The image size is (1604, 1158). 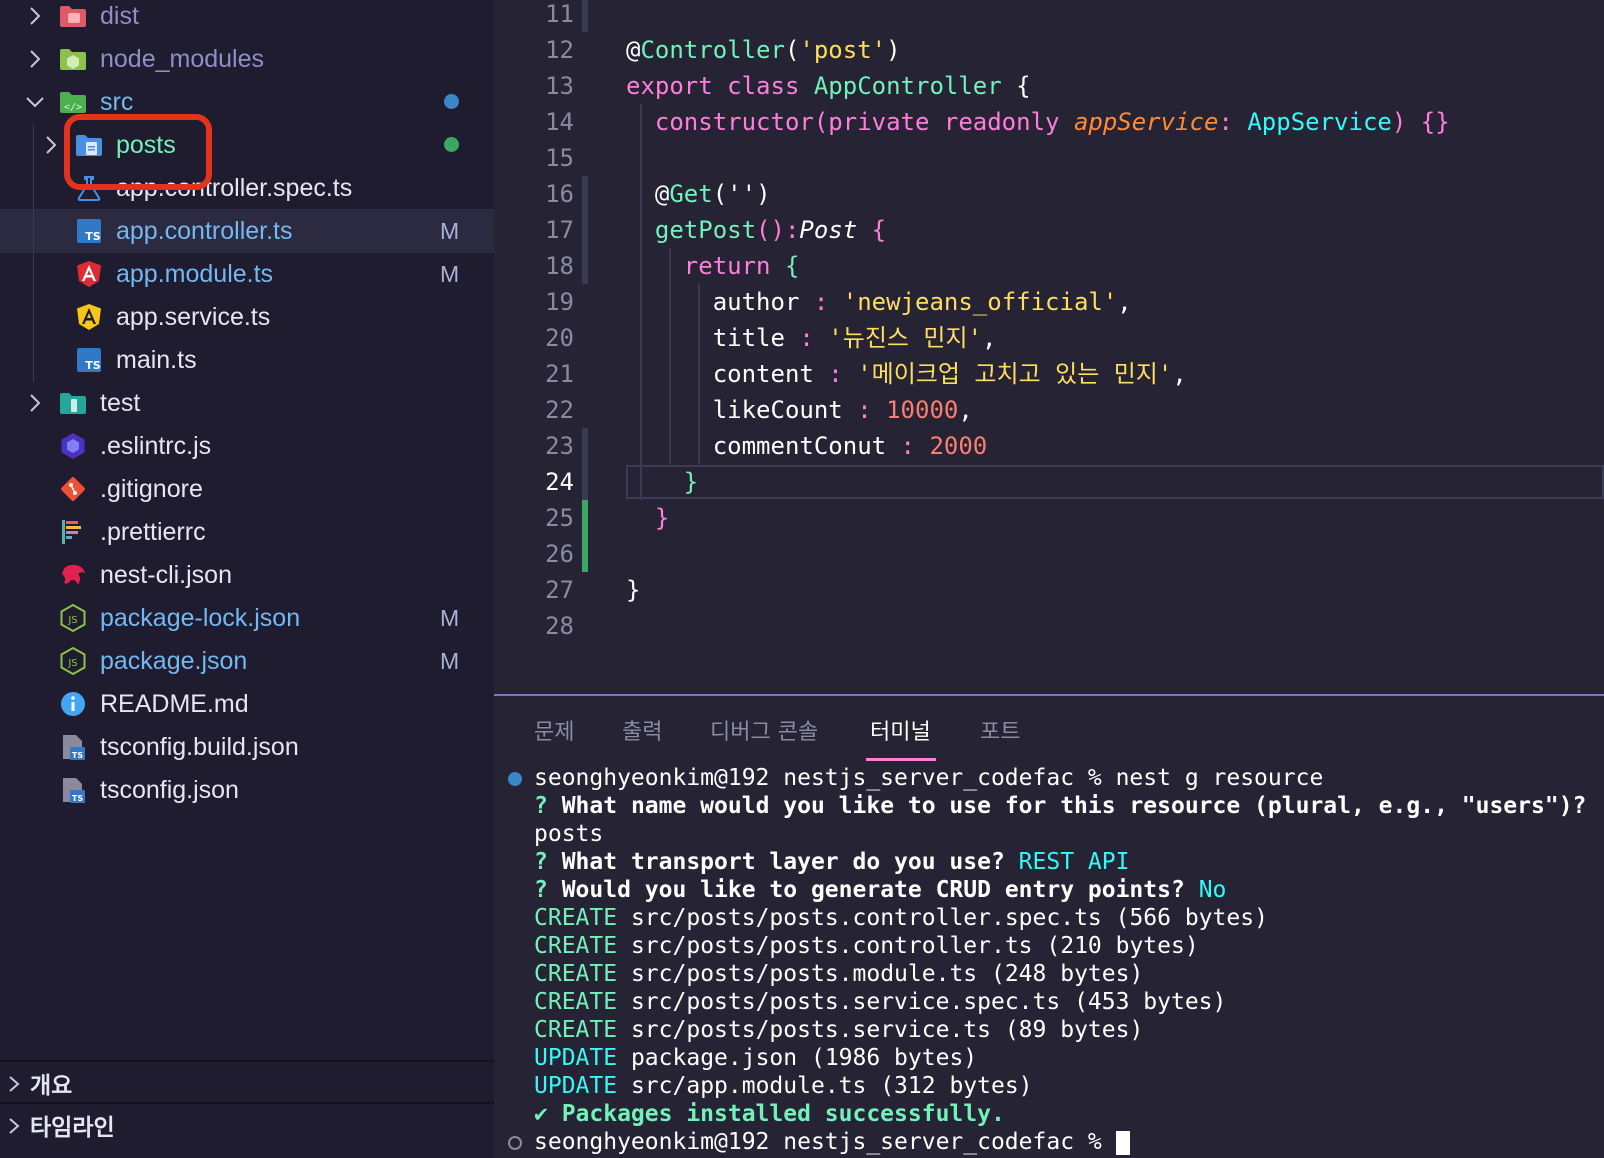 What do you see at coordinates (247, 360) in the screenshot?
I see `file-item-main-ts: TS main.ts` at bounding box center [247, 360].